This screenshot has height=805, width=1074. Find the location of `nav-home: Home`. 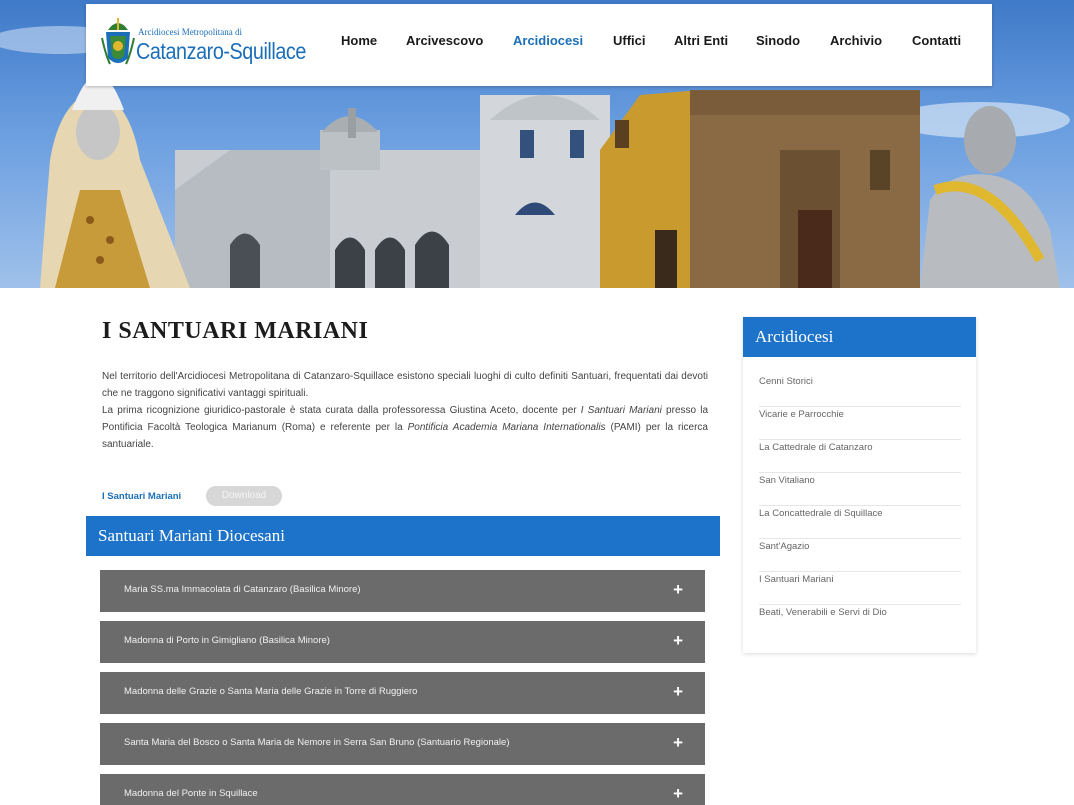

nav-home: Home is located at coordinates (359, 40).